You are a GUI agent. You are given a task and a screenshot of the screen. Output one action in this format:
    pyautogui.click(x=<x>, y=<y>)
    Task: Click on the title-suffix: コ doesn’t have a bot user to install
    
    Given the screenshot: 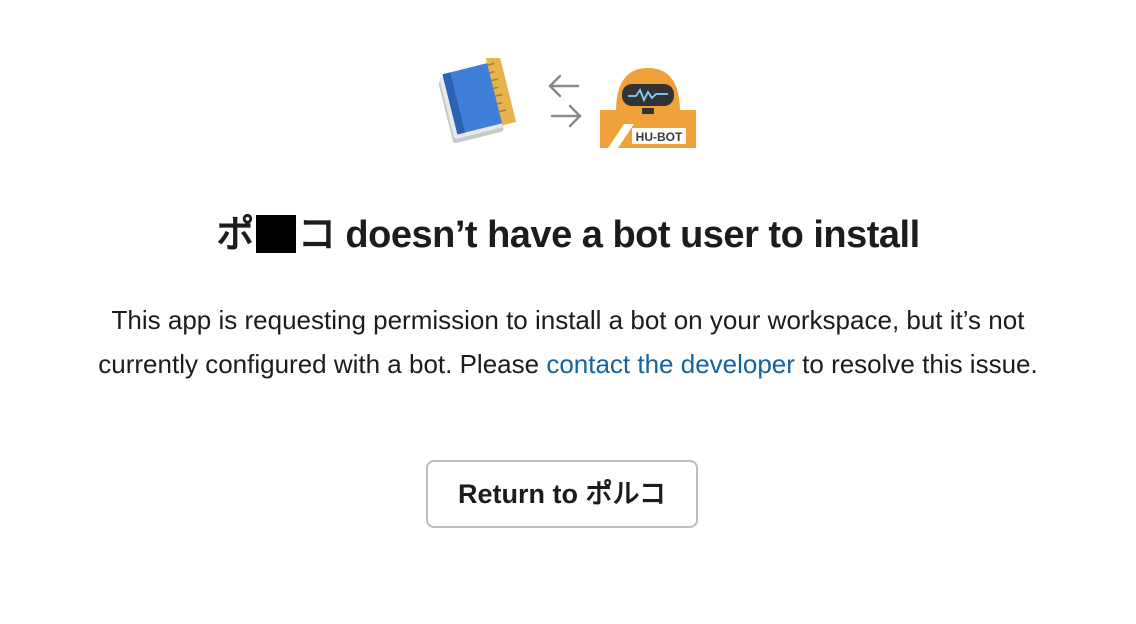 What is the action you would take?
    pyautogui.click(x=608, y=235)
    